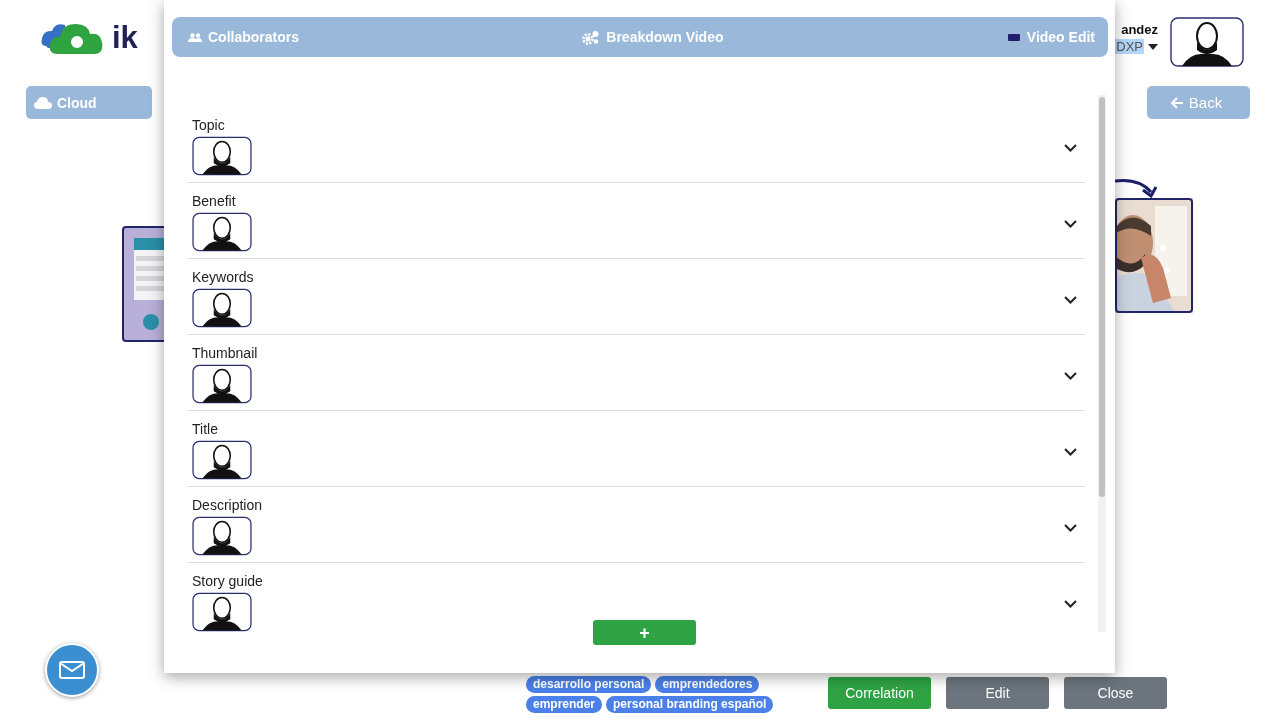 The height and width of the screenshot is (720, 1280). What do you see at coordinates (690, 704) in the screenshot?
I see `tag: personal branding español` at bounding box center [690, 704].